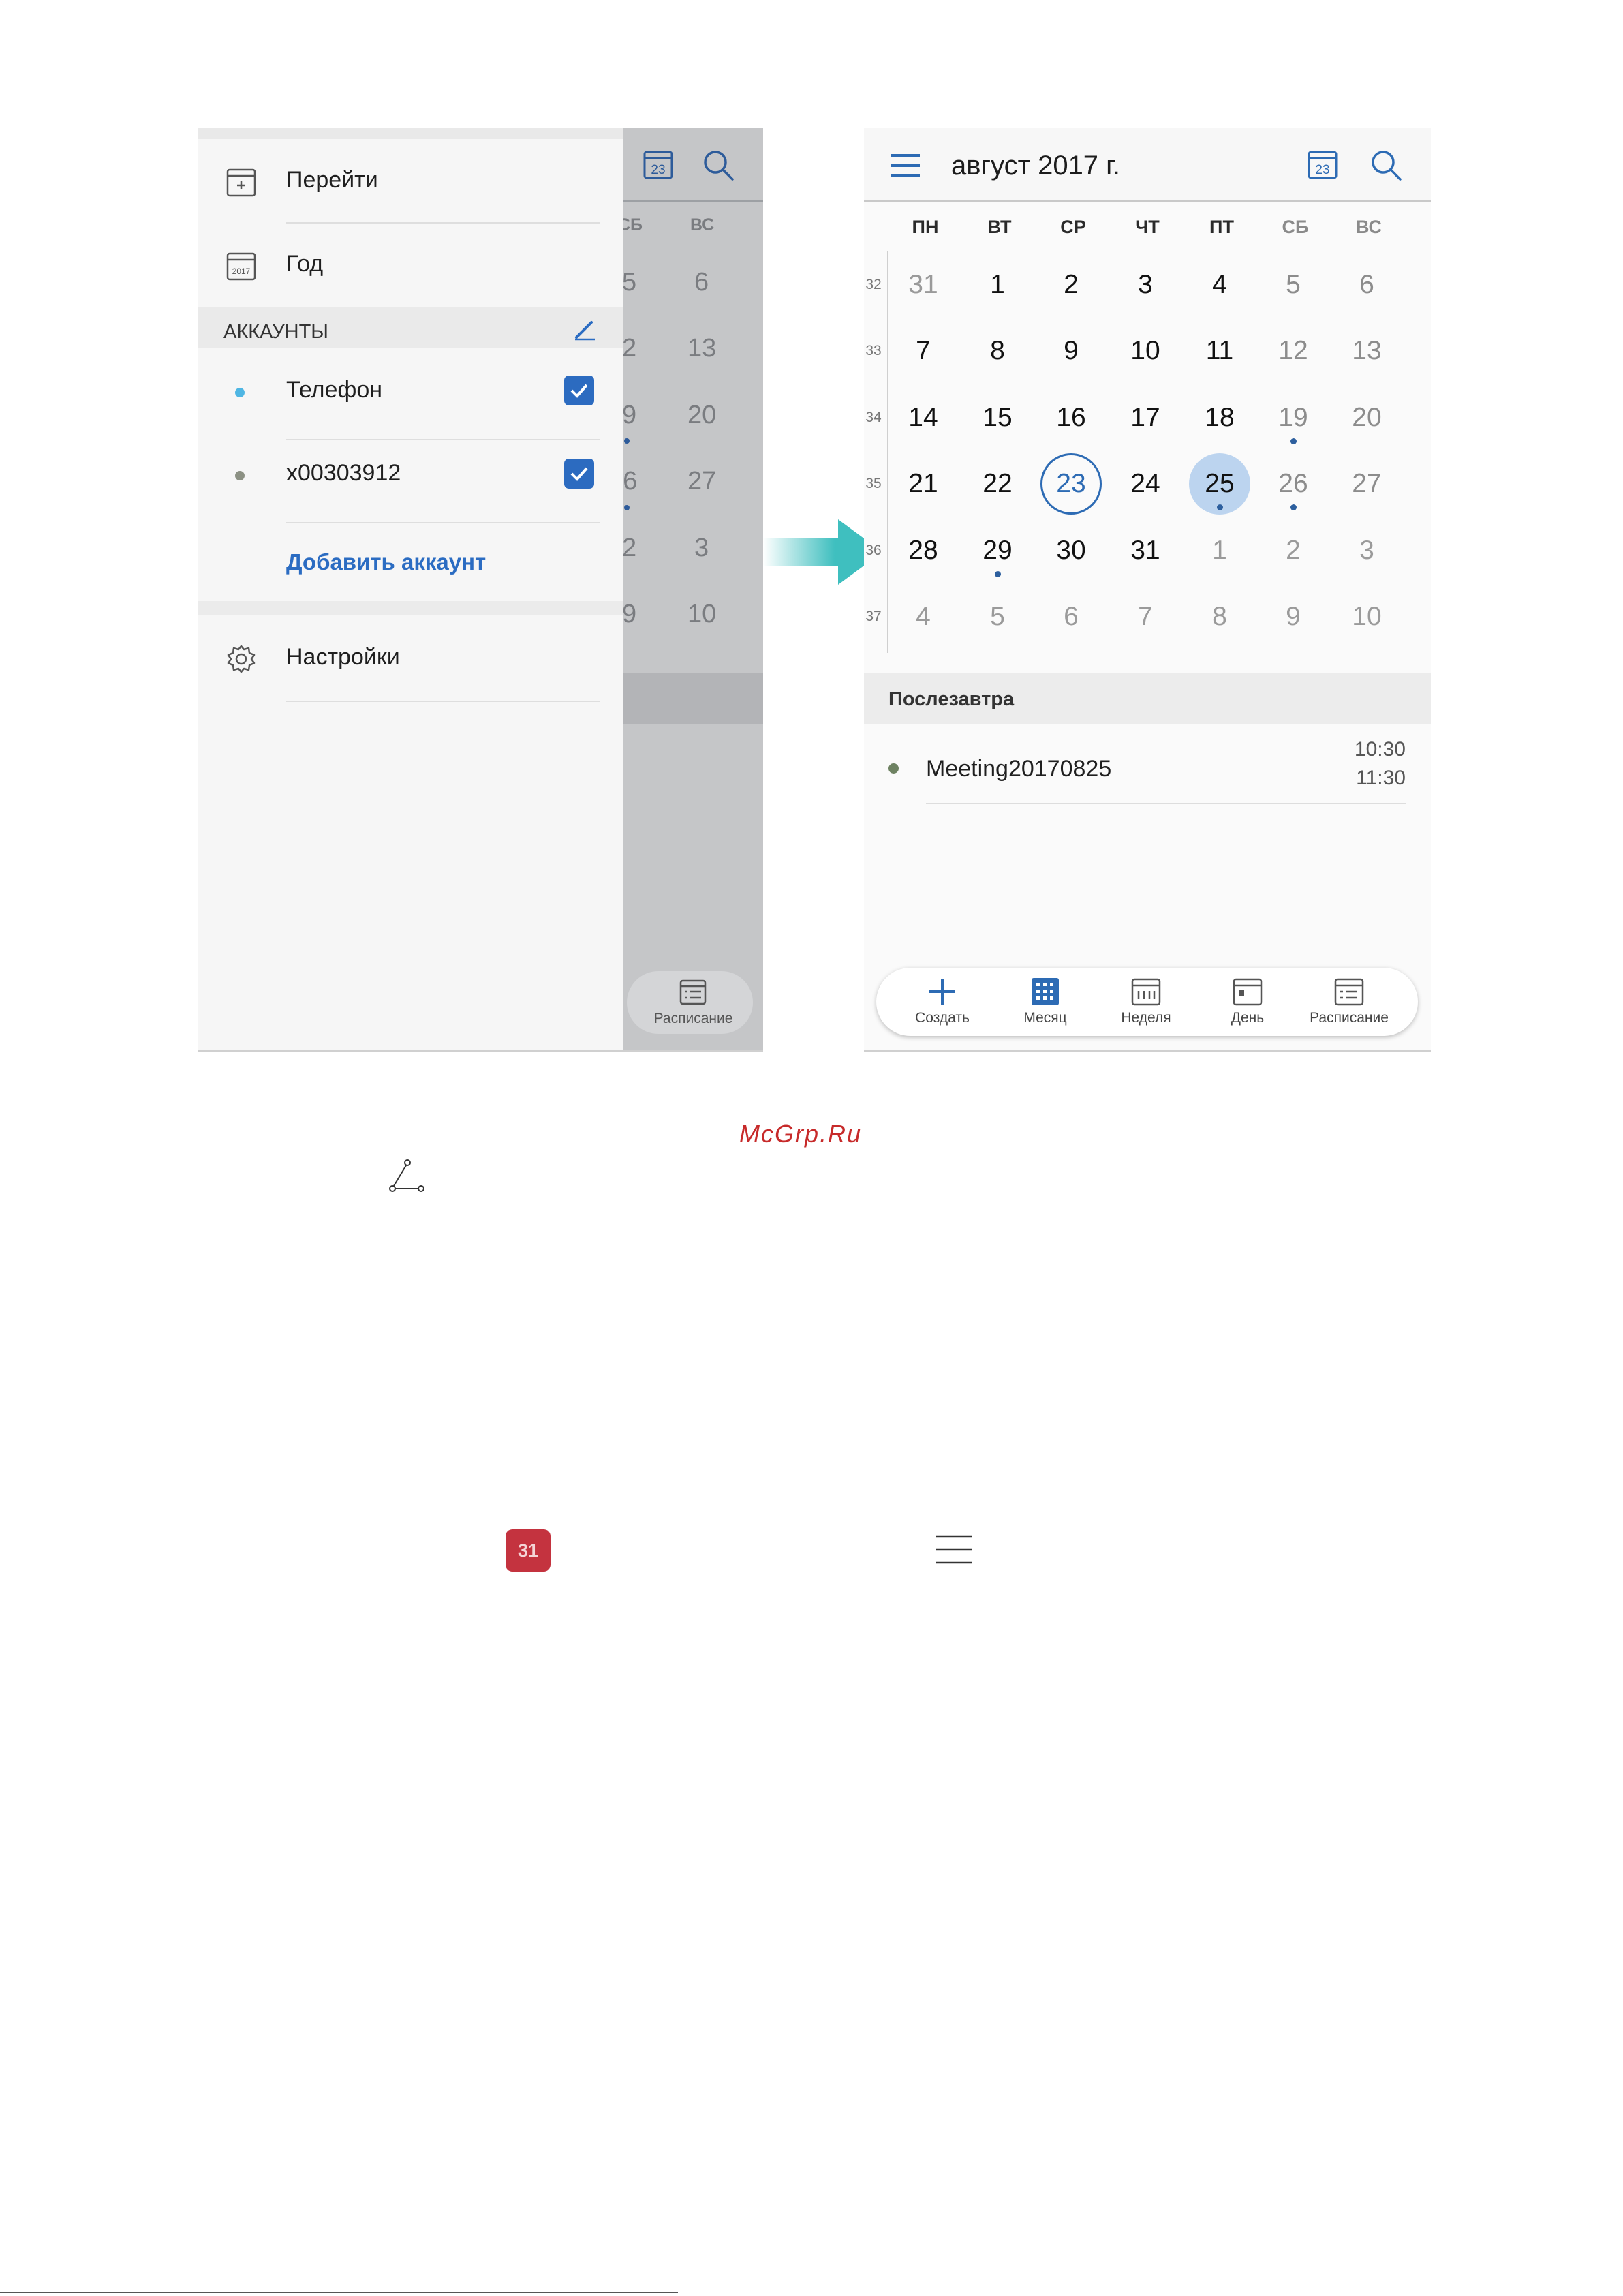 The height and width of the screenshot is (2296, 1623). What do you see at coordinates (334, 390) in the screenshot?
I see `account-name: Телефон` at bounding box center [334, 390].